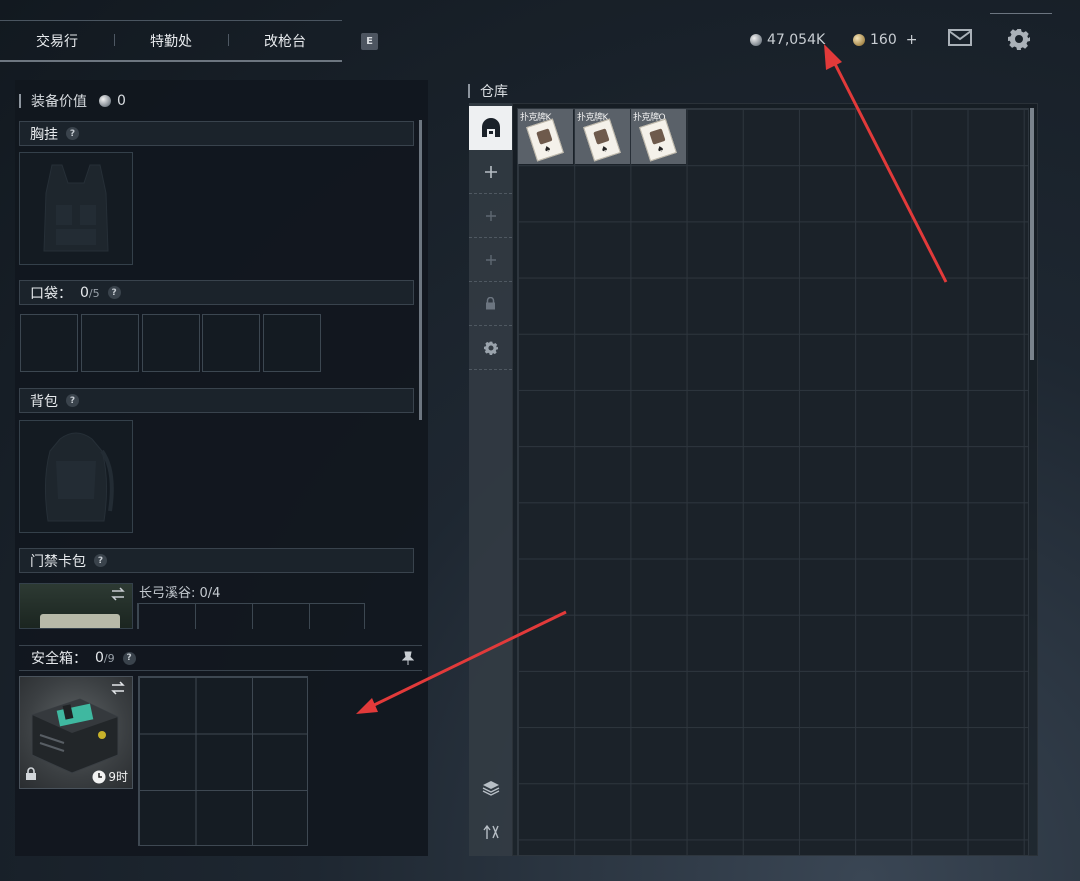  What do you see at coordinates (1032, 234) in the screenshot?
I see `warehouse-scrollbar` at bounding box center [1032, 234].